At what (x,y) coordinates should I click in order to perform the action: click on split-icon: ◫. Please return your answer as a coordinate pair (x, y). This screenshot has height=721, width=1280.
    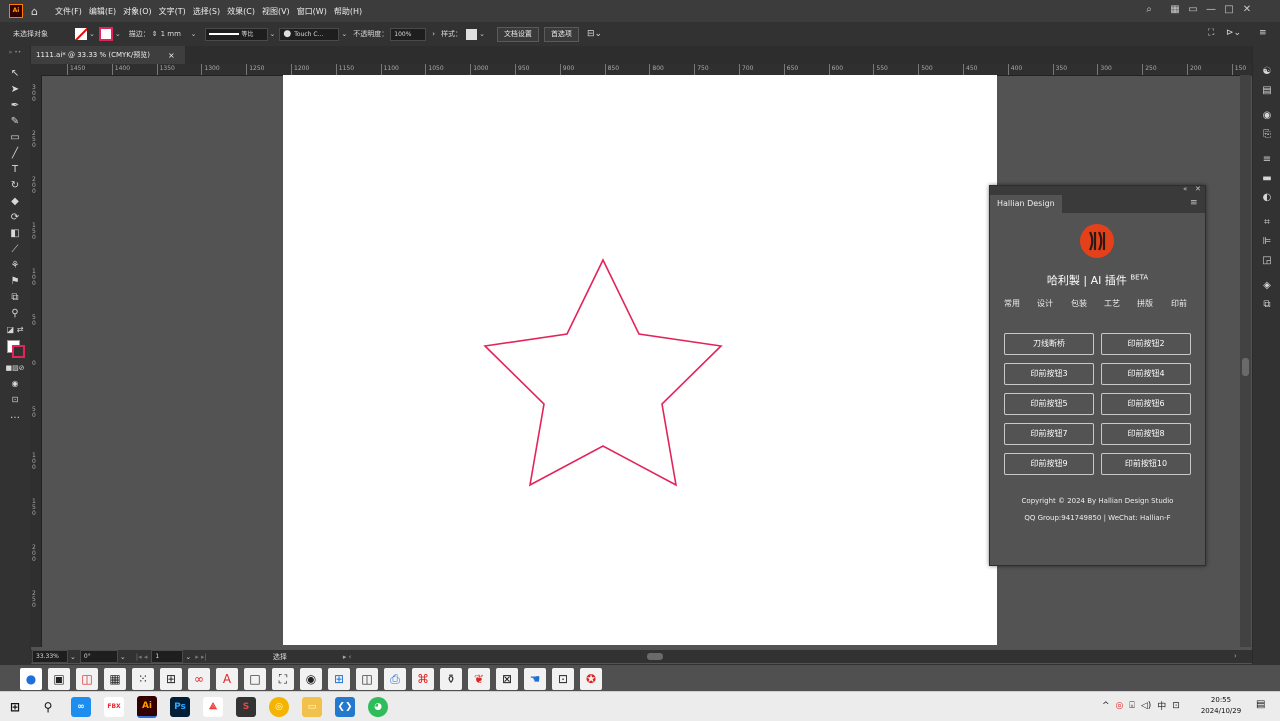
    Looking at the image, I should click on (367, 678).